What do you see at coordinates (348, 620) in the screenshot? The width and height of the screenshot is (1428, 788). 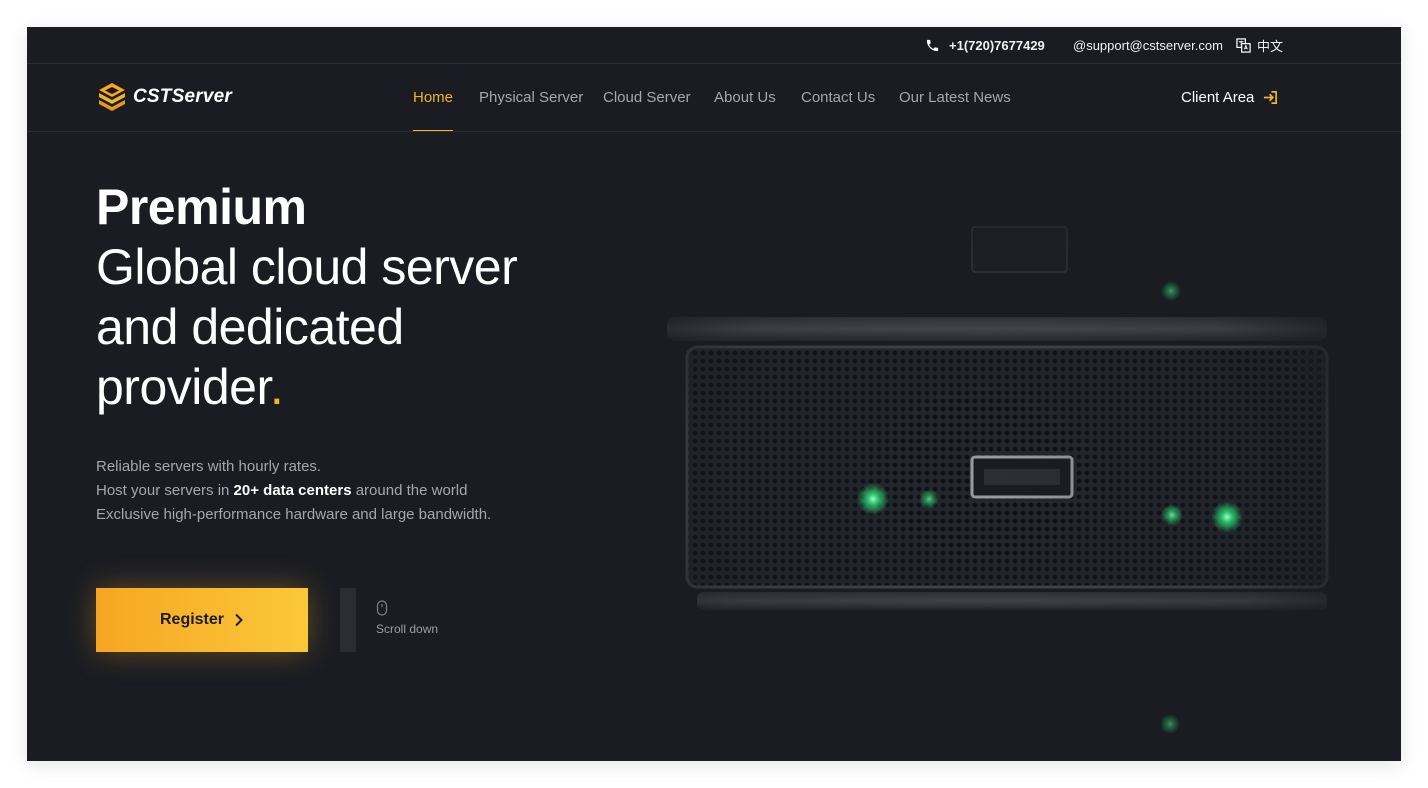 I see `scroll-indicator-bar` at bounding box center [348, 620].